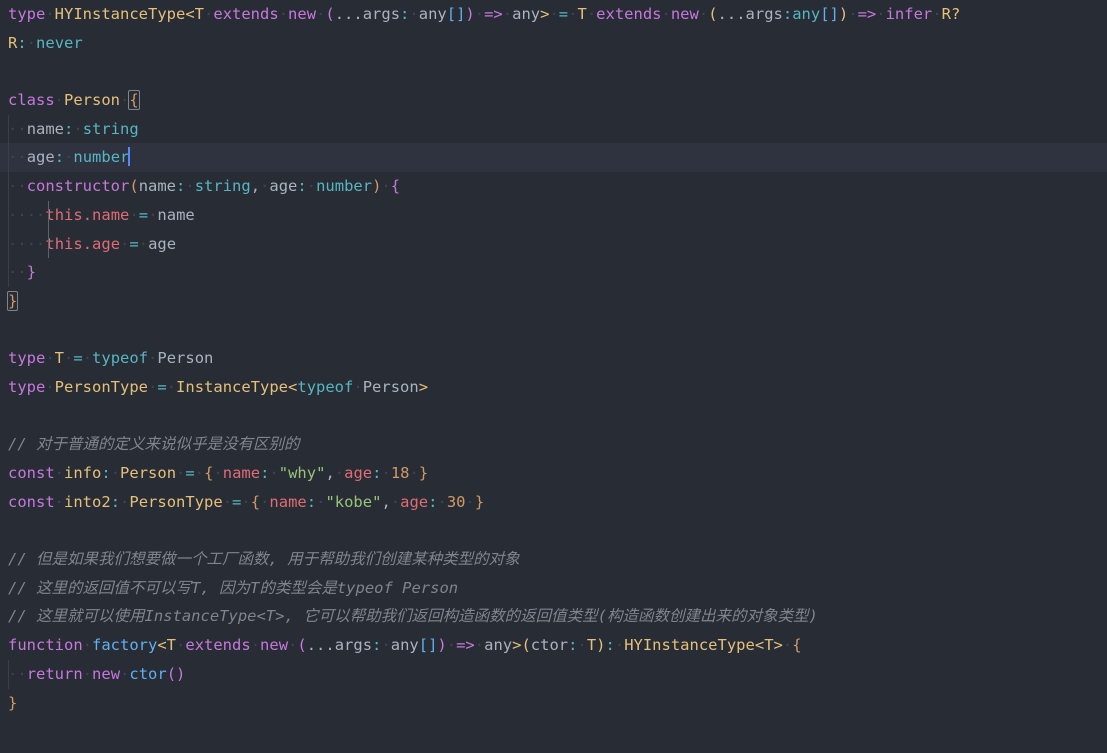 The image size is (1107, 753). I want to click on code-line: ··name:·string, so click(553, 129).